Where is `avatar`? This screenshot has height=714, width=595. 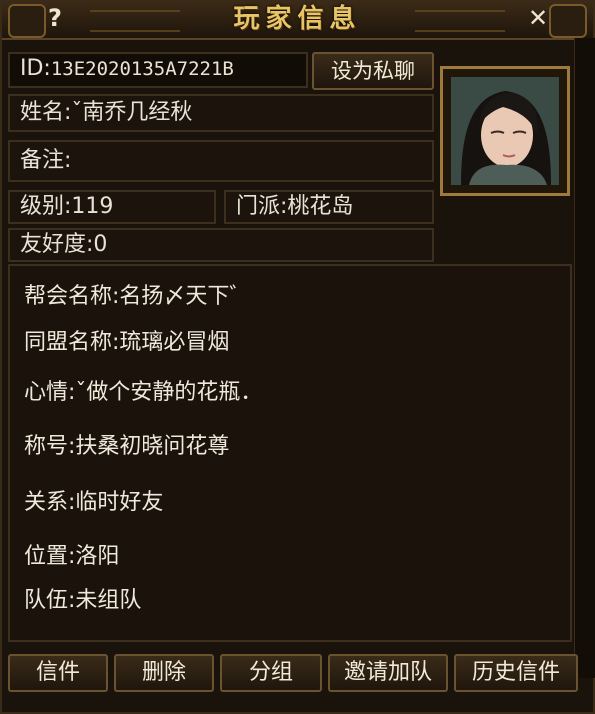
avatar is located at coordinates (505, 131).